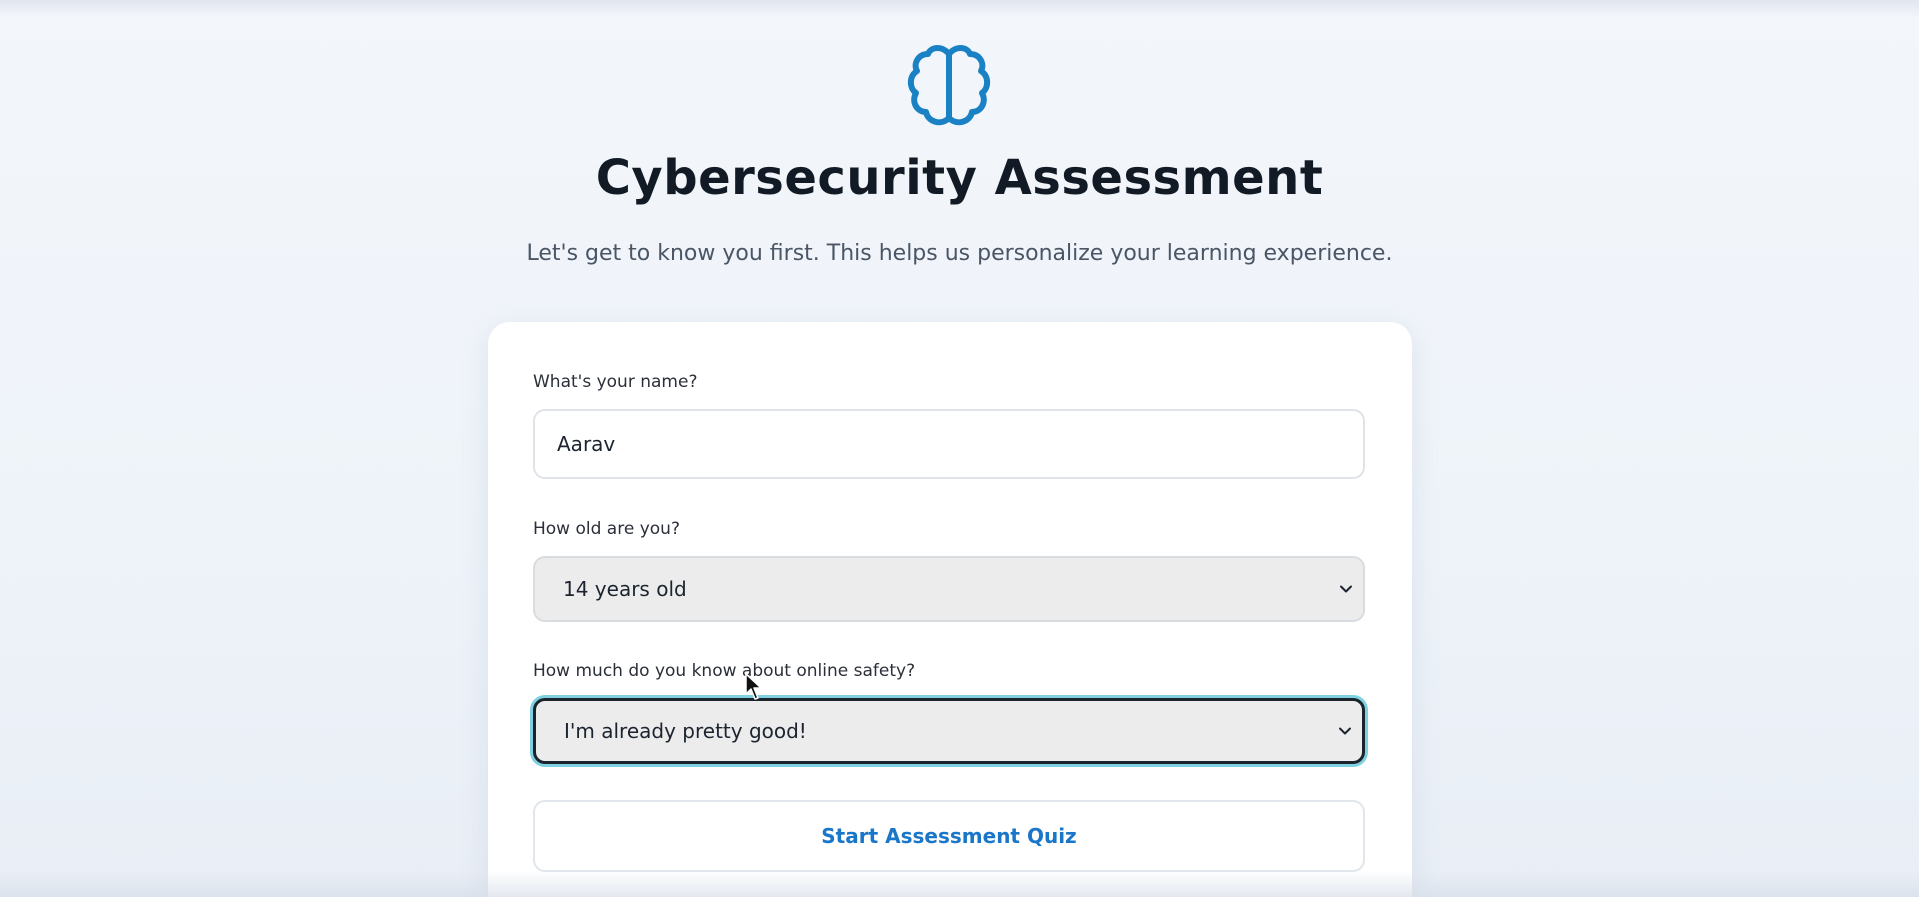  Describe the element at coordinates (949, 85) in the screenshot. I see `brain-icon` at that location.